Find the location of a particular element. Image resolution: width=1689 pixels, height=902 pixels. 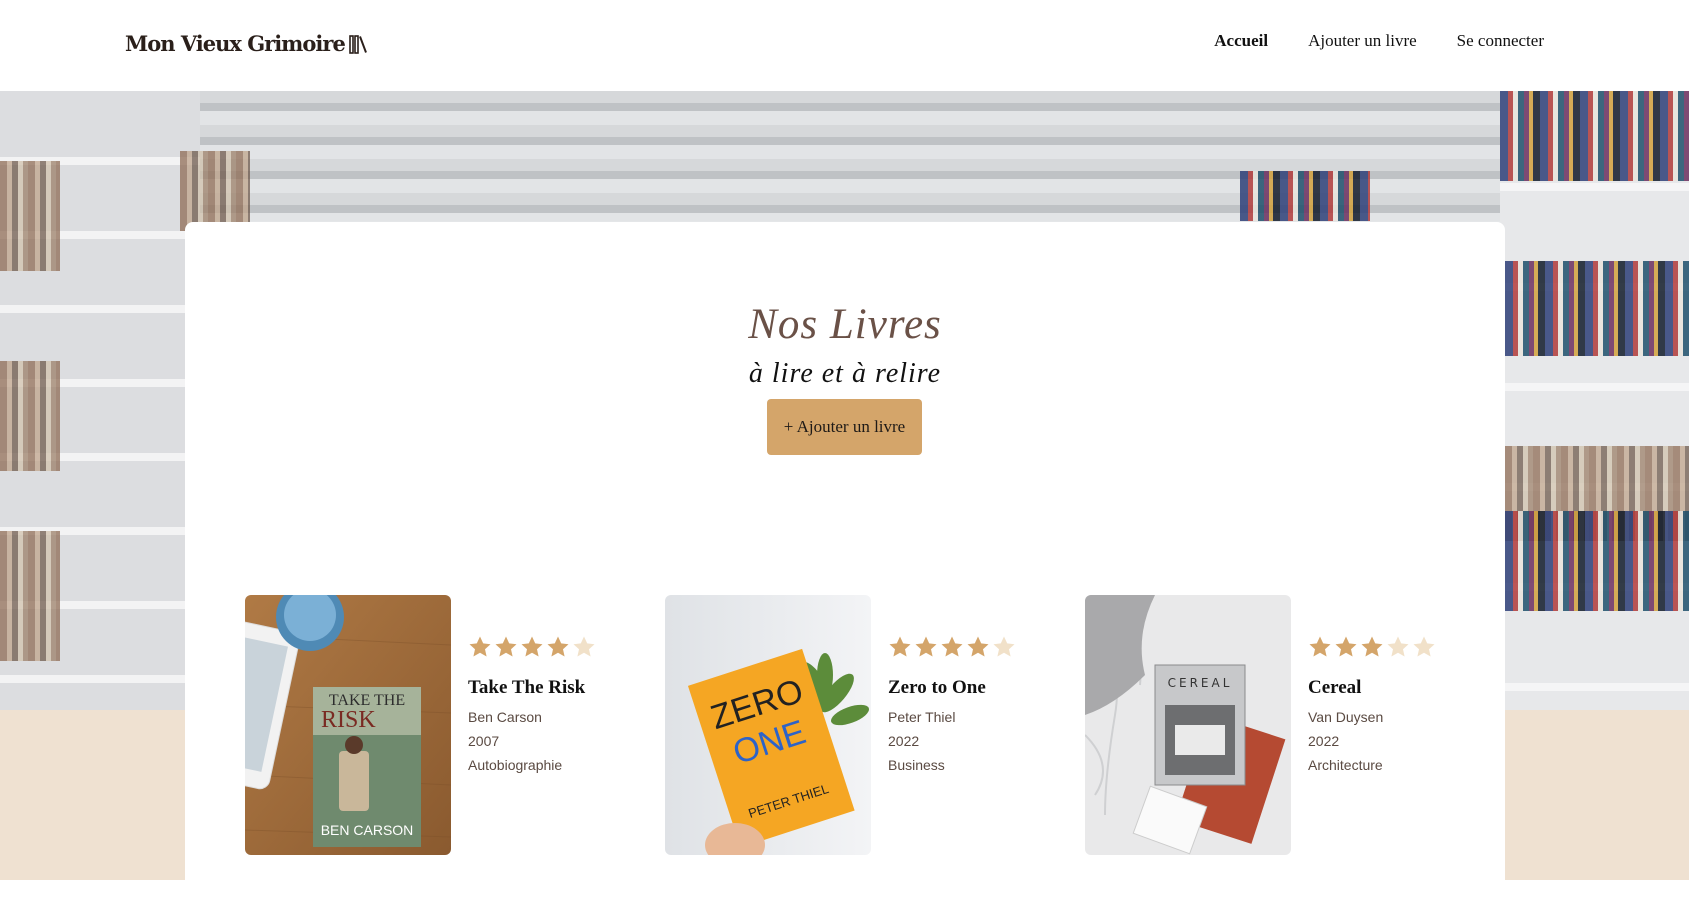

page-title: Nos Livres is located at coordinates (845, 324).